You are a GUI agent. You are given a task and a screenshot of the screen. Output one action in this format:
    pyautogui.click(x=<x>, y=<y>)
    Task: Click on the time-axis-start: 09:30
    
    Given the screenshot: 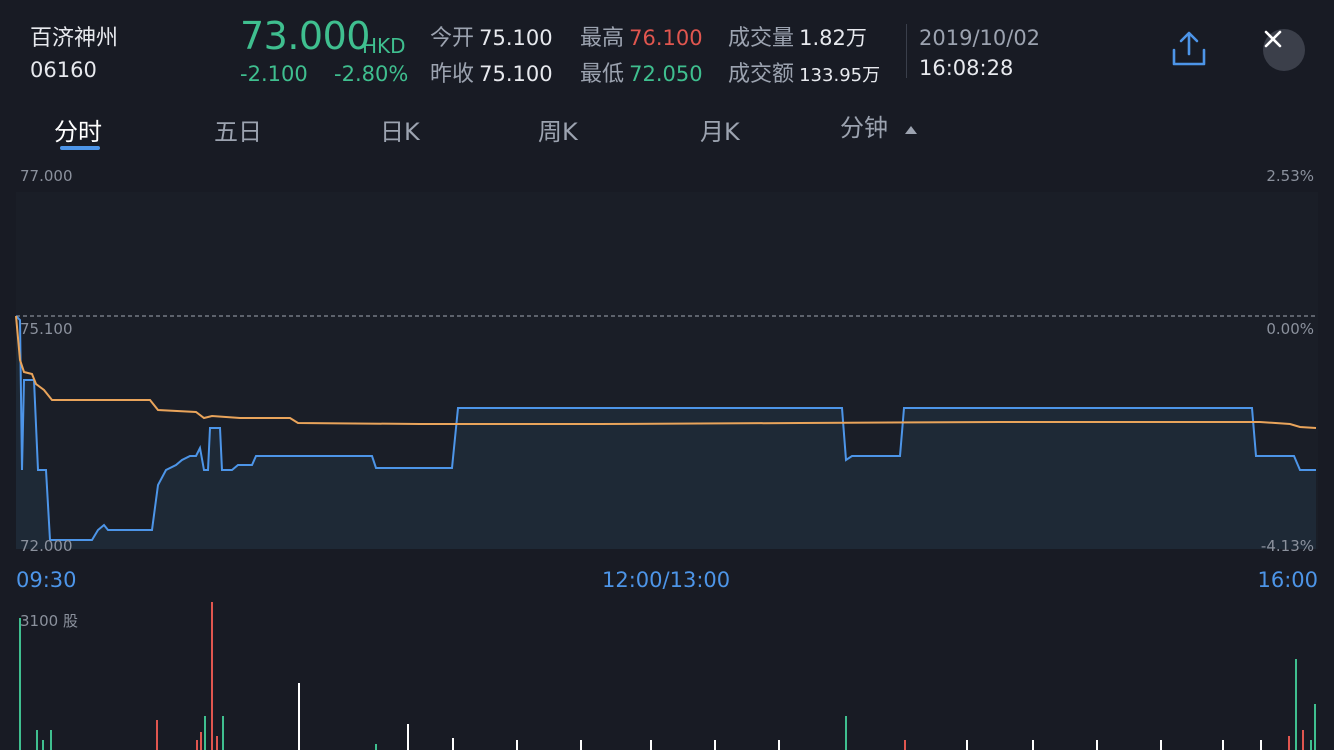 What is the action you would take?
    pyautogui.click(x=46, y=580)
    